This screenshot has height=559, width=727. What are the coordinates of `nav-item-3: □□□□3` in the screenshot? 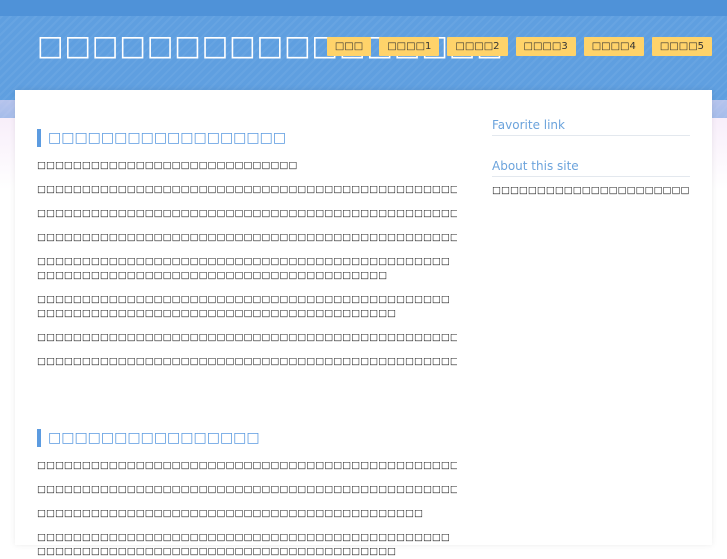 It's located at (545, 46).